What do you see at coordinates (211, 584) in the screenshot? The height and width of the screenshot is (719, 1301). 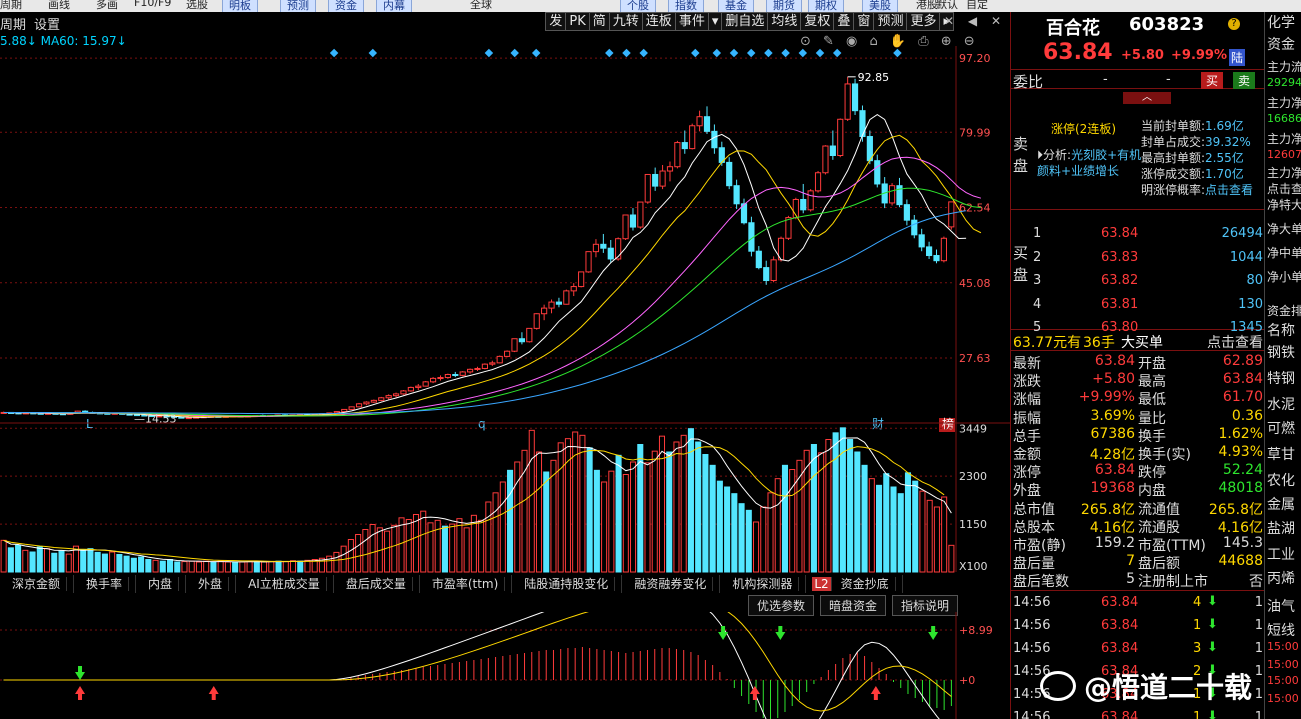 I see `indicator-tab-3: 外盘` at bounding box center [211, 584].